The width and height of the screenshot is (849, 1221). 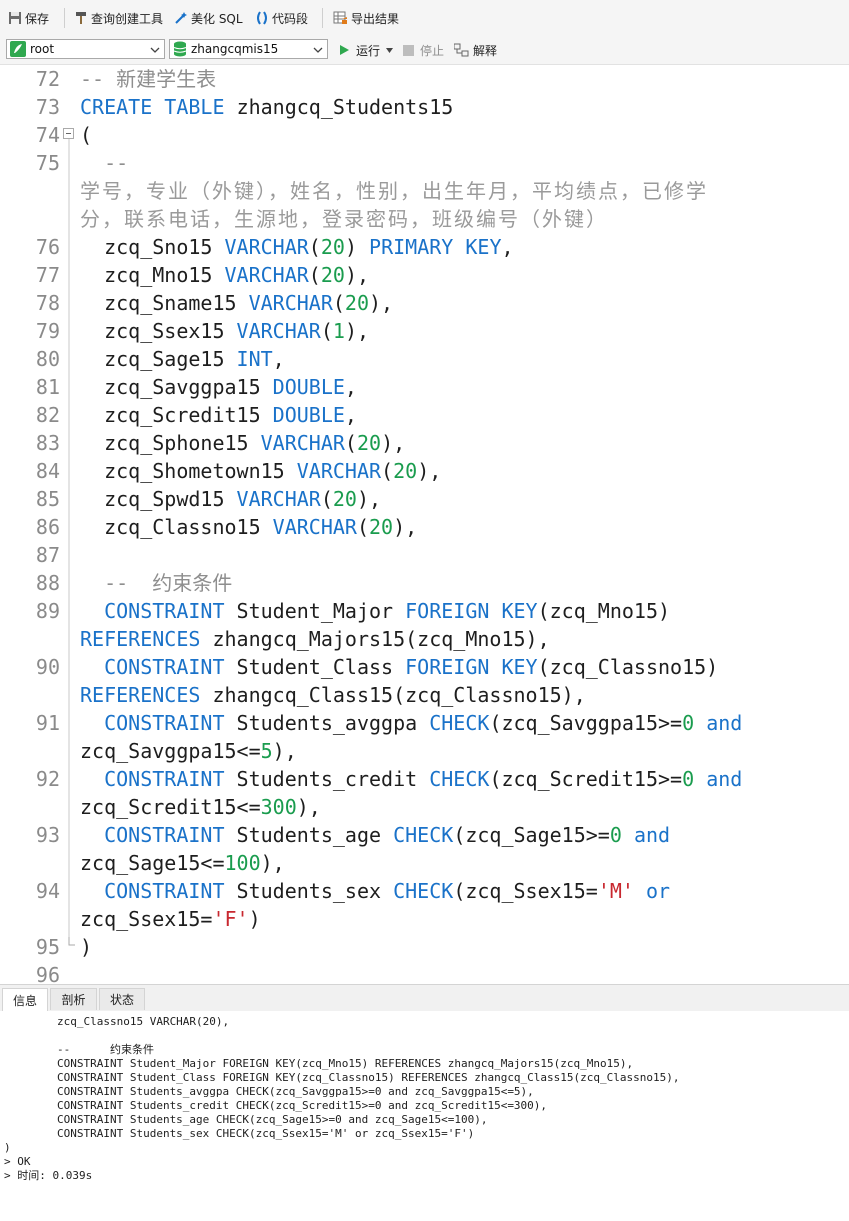 What do you see at coordinates (424, 998) in the screenshot?
I see `result-panel-tabs: 信息 剖析 状态` at bounding box center [424, 998].